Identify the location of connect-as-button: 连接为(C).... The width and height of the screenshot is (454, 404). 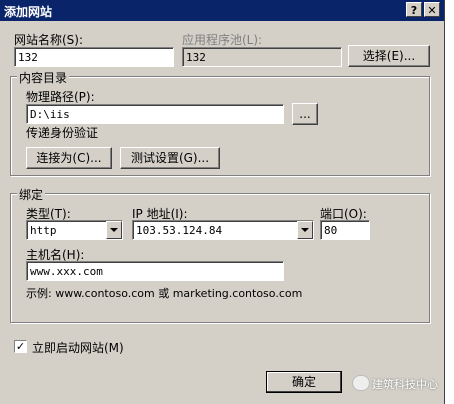
(69, 158).